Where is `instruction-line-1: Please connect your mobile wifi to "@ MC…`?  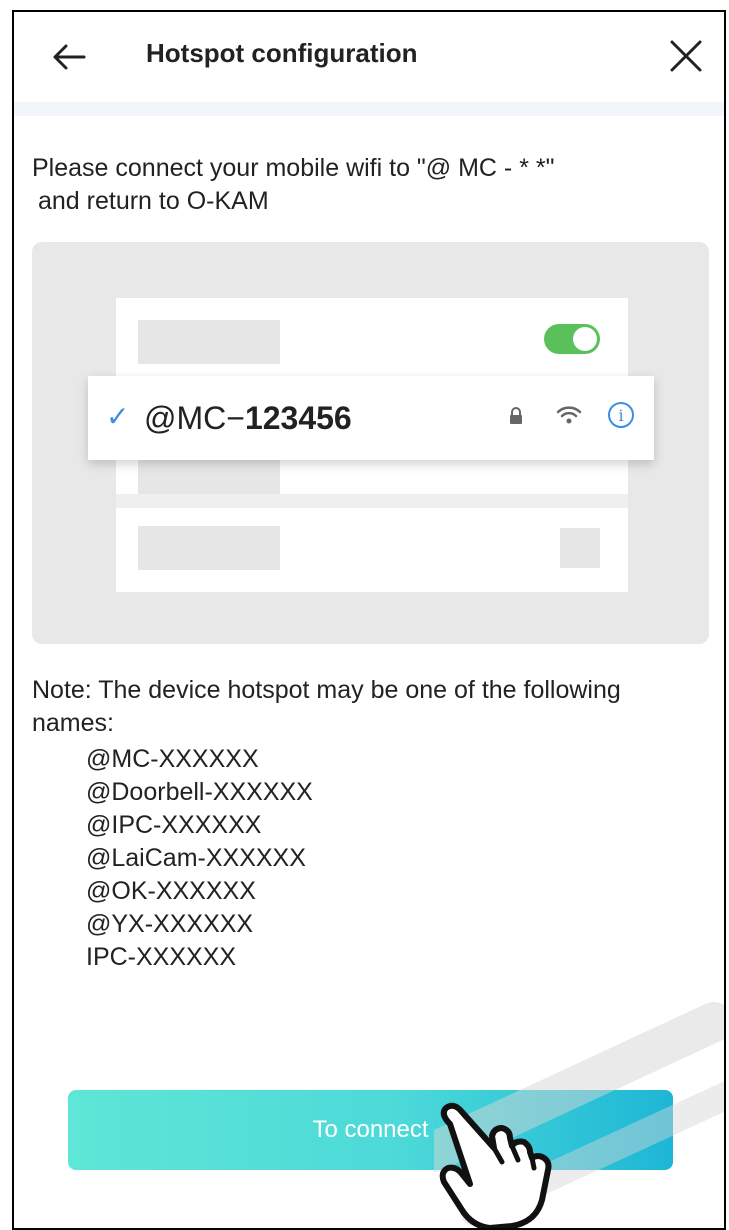
instruction-line-1: Please connect your mobile wifi to "@ MC… is located at coordinates (293, 168).